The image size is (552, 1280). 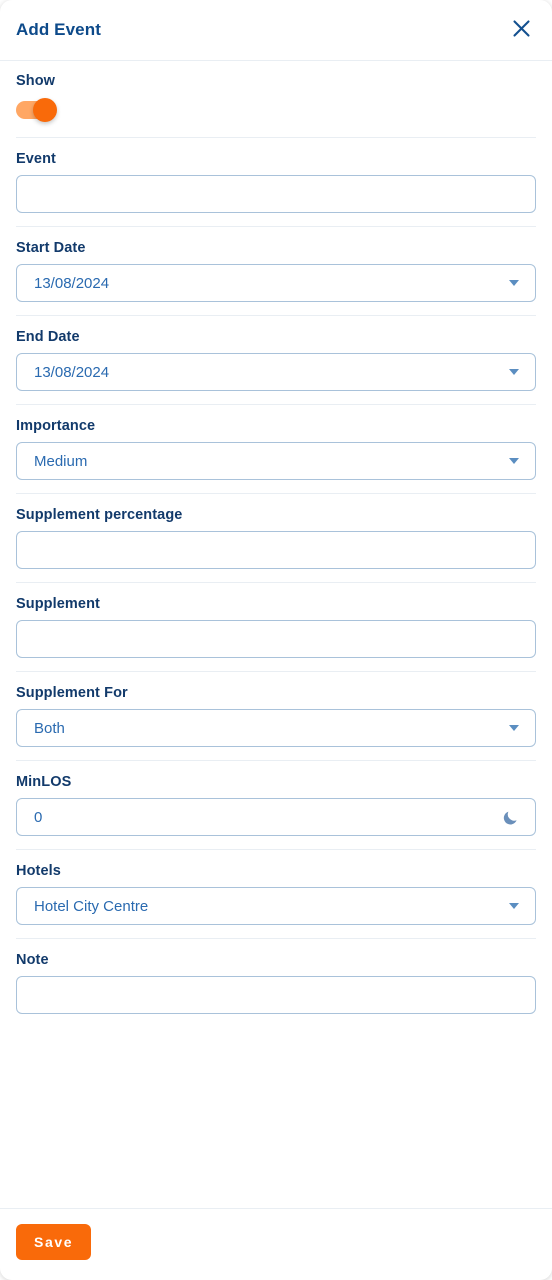 I want to click on dialog-header: Add Event, so click(x=276, y=30).